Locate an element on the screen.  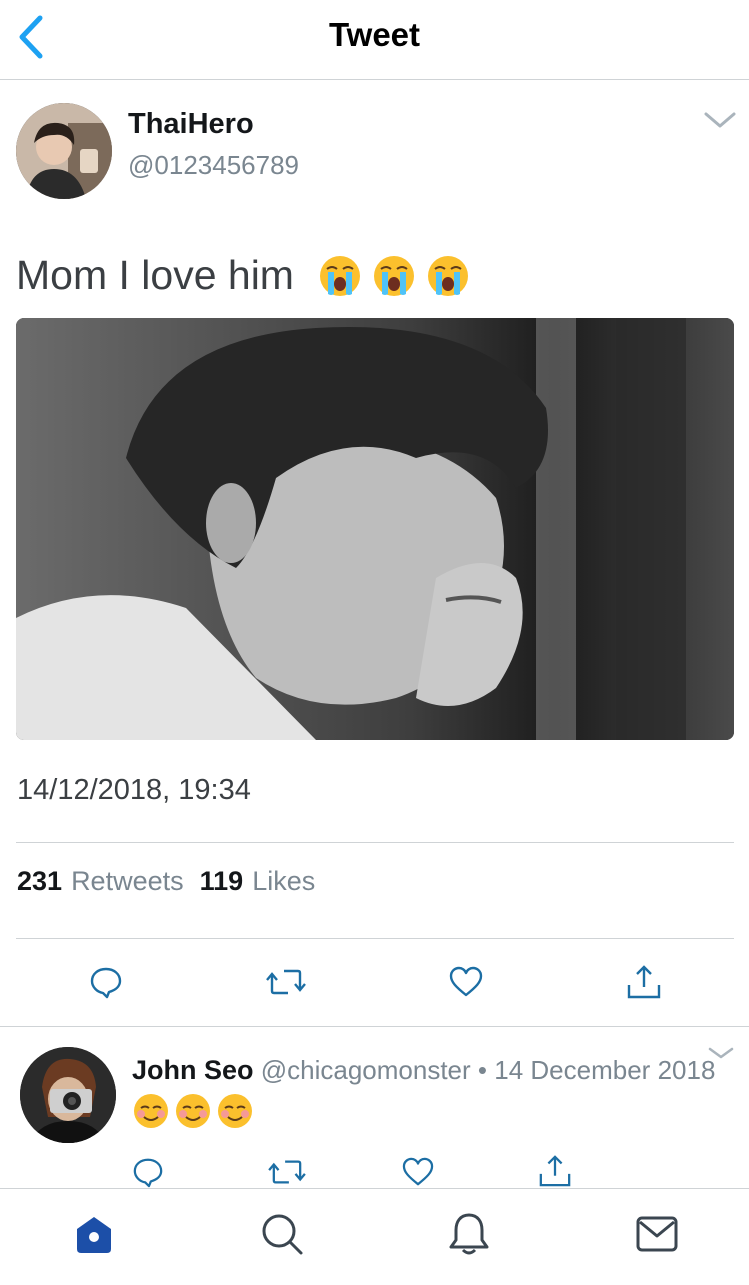
notifications-icon is located at coordinates (469, 1234).